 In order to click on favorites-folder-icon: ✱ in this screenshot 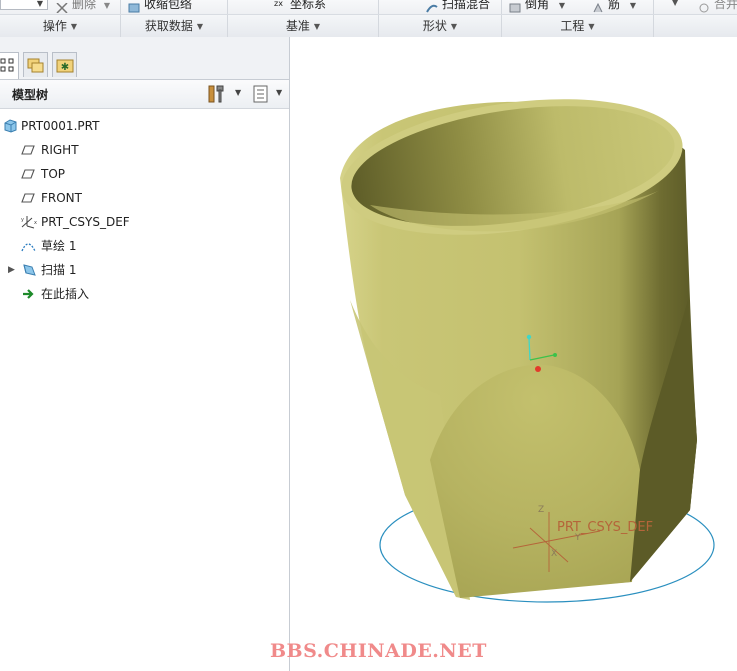, I will do `click(65, 66)`.